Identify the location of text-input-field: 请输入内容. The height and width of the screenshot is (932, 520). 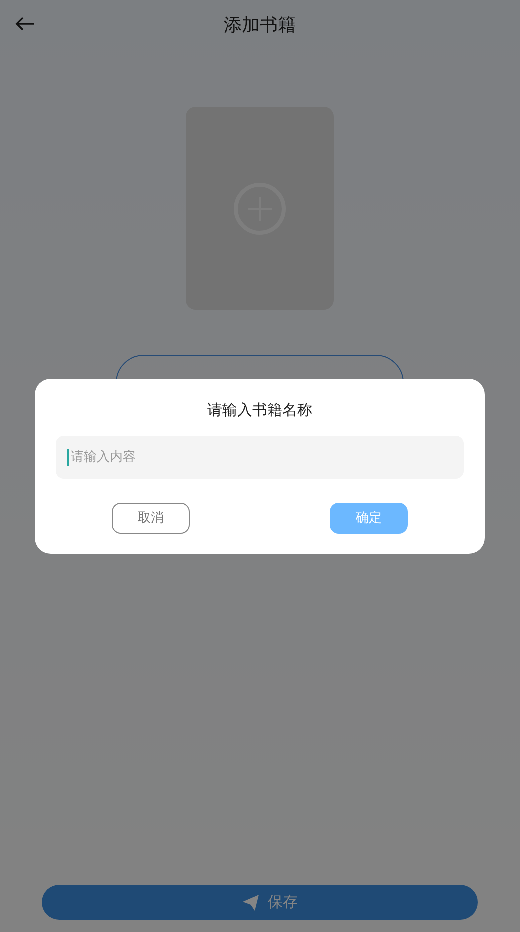
(260, 457).